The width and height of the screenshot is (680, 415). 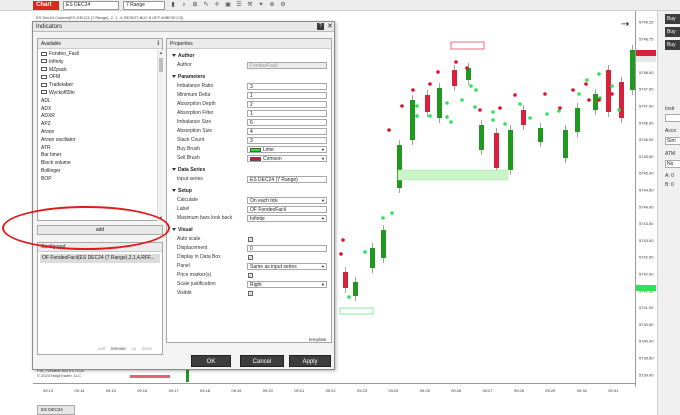 I want to click on configured-add-link: add, so click(x=102, y=348).